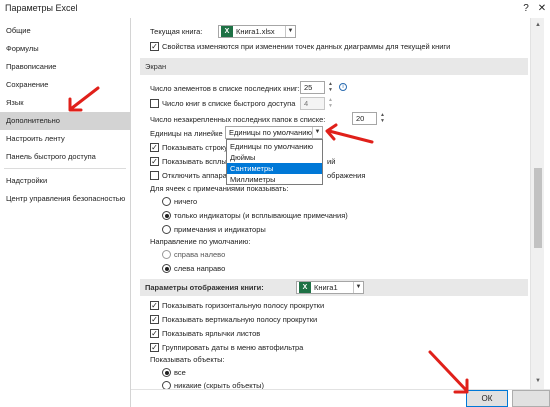 This screenshot has width=550, height=407. What do you see at coordinates (274, 146) in the screenshot?
I see `ruler-option-default: Единицы по умолчанию` at bounding box center [274, 146].